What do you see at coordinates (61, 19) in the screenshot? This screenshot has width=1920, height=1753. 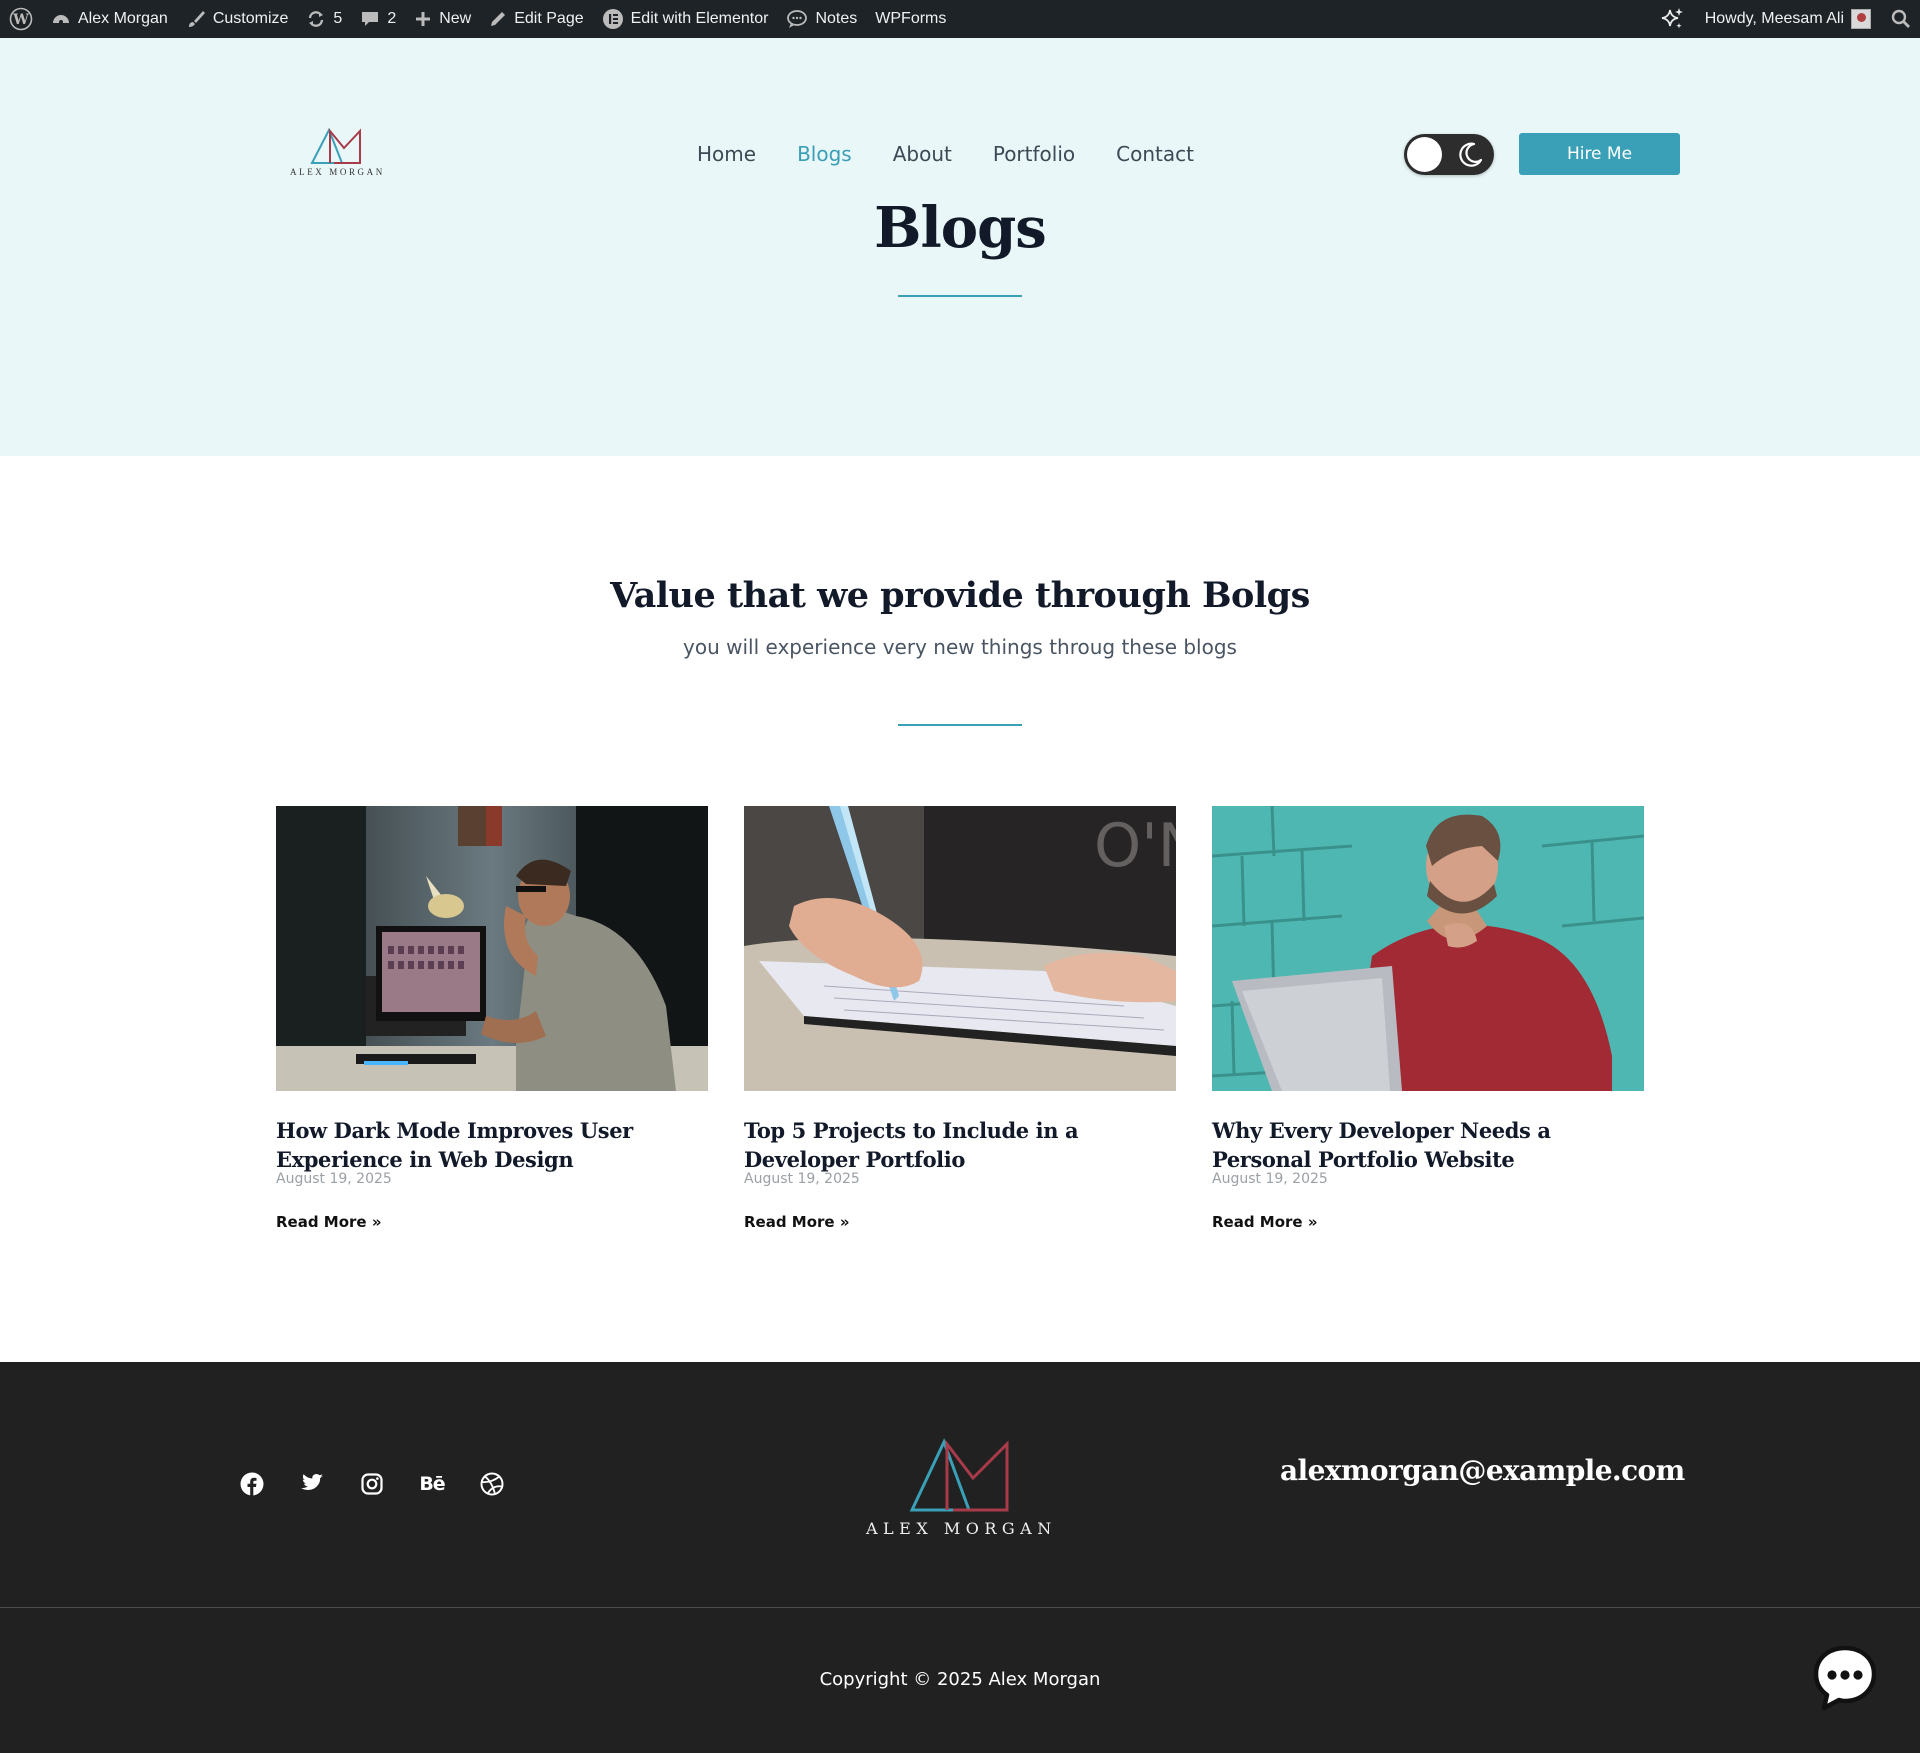 I see `dashboard-icon` at bounding box center [61, 19].